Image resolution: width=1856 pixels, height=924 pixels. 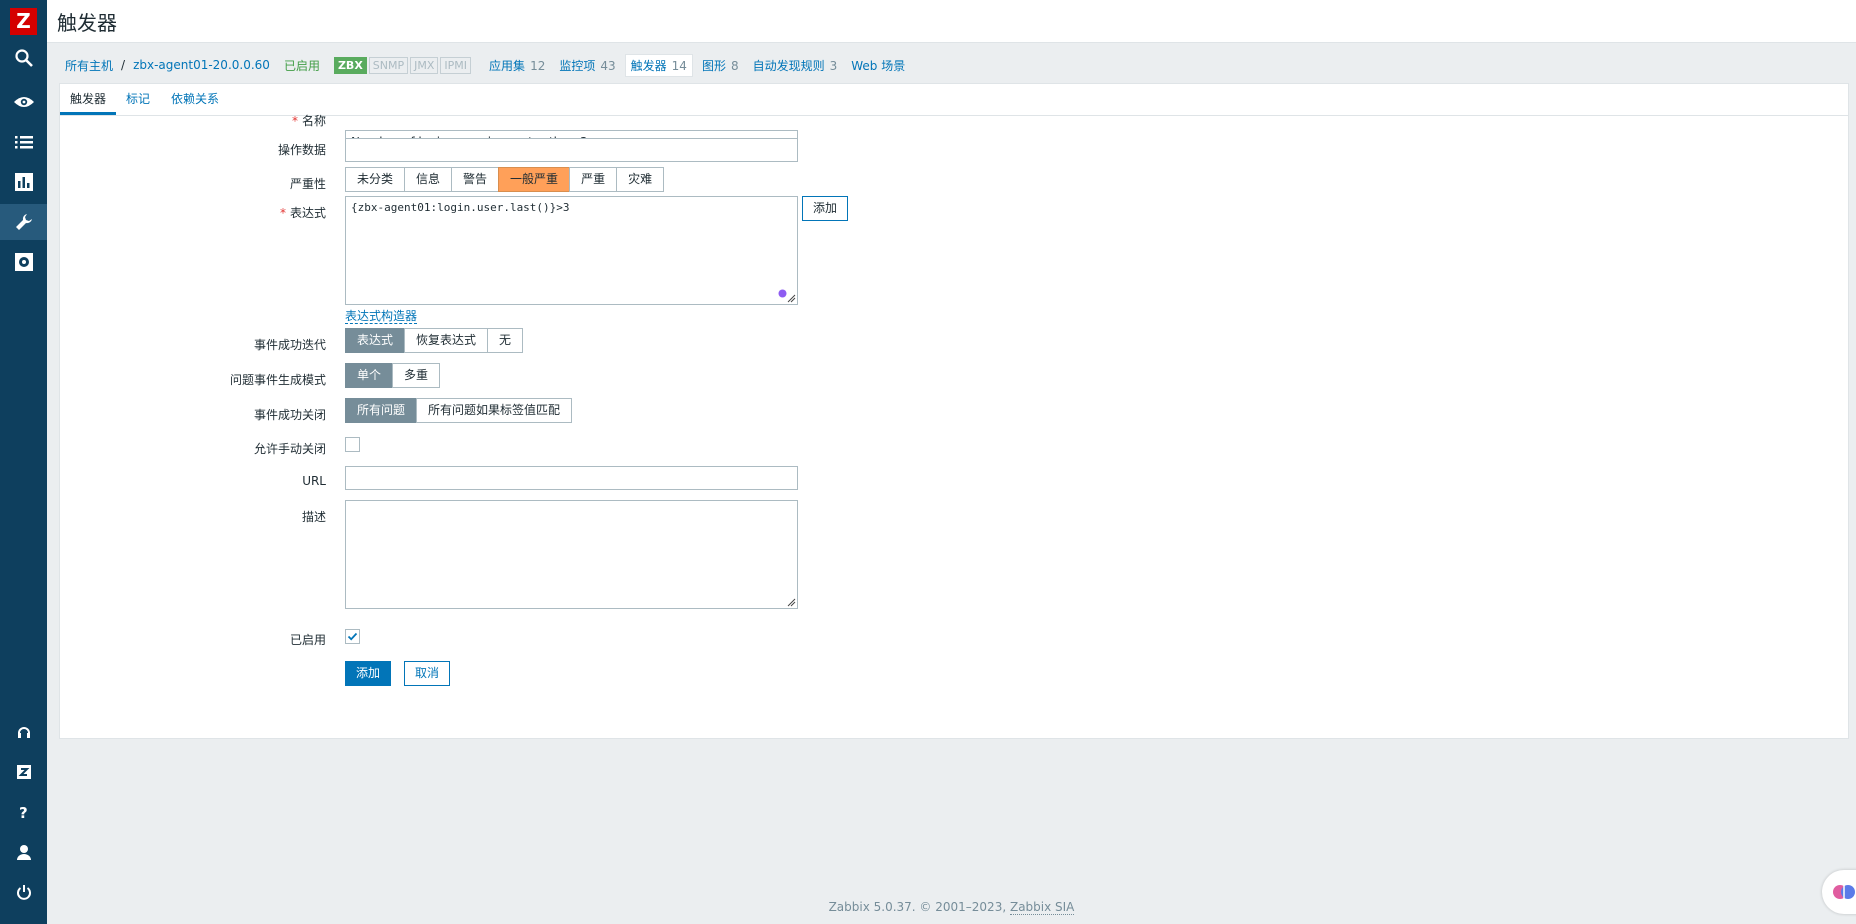 I want to click on triggers-label: 触发器, so click(x=648, y=65).